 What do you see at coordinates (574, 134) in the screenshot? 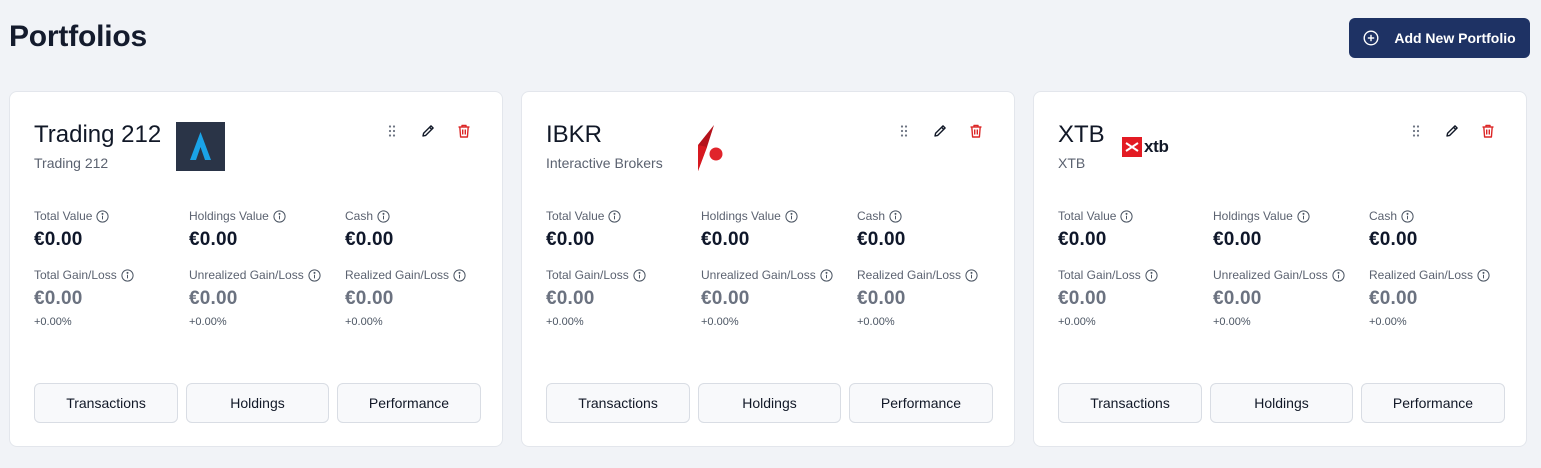
I see `portfolio-name: IBKR` at bounding box center [574, 134].